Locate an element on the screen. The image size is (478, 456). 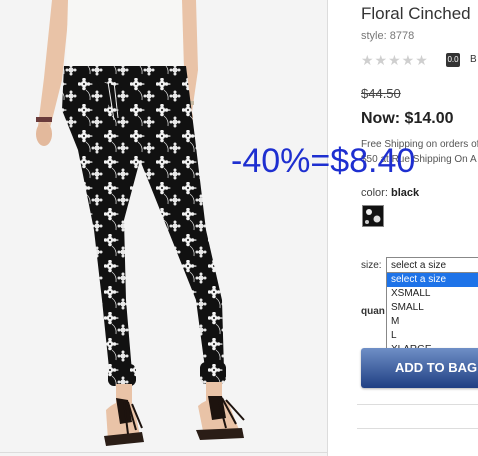
color-swatch-black is located at coordinates (373, 216).